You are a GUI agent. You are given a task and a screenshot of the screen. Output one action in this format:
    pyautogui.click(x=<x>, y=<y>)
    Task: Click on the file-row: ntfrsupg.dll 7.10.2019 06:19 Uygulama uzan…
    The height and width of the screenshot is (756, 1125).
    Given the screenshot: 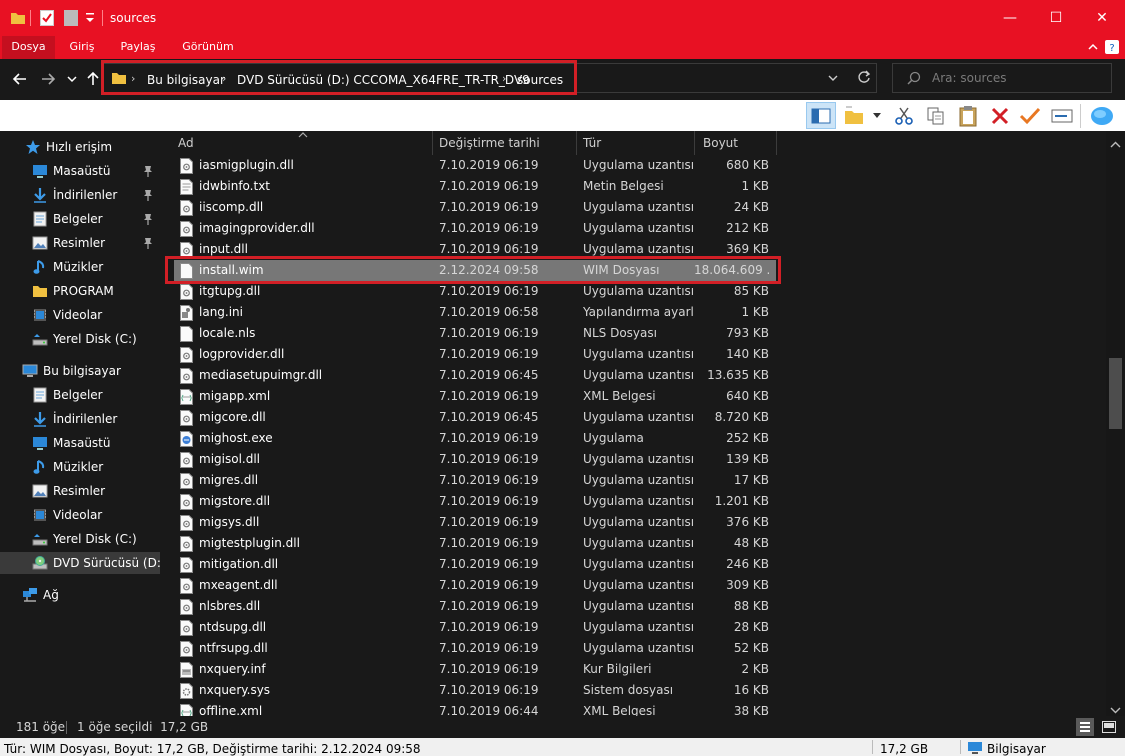 What is the action you would take?
    pyautogui.click(x=475, y=648)
    